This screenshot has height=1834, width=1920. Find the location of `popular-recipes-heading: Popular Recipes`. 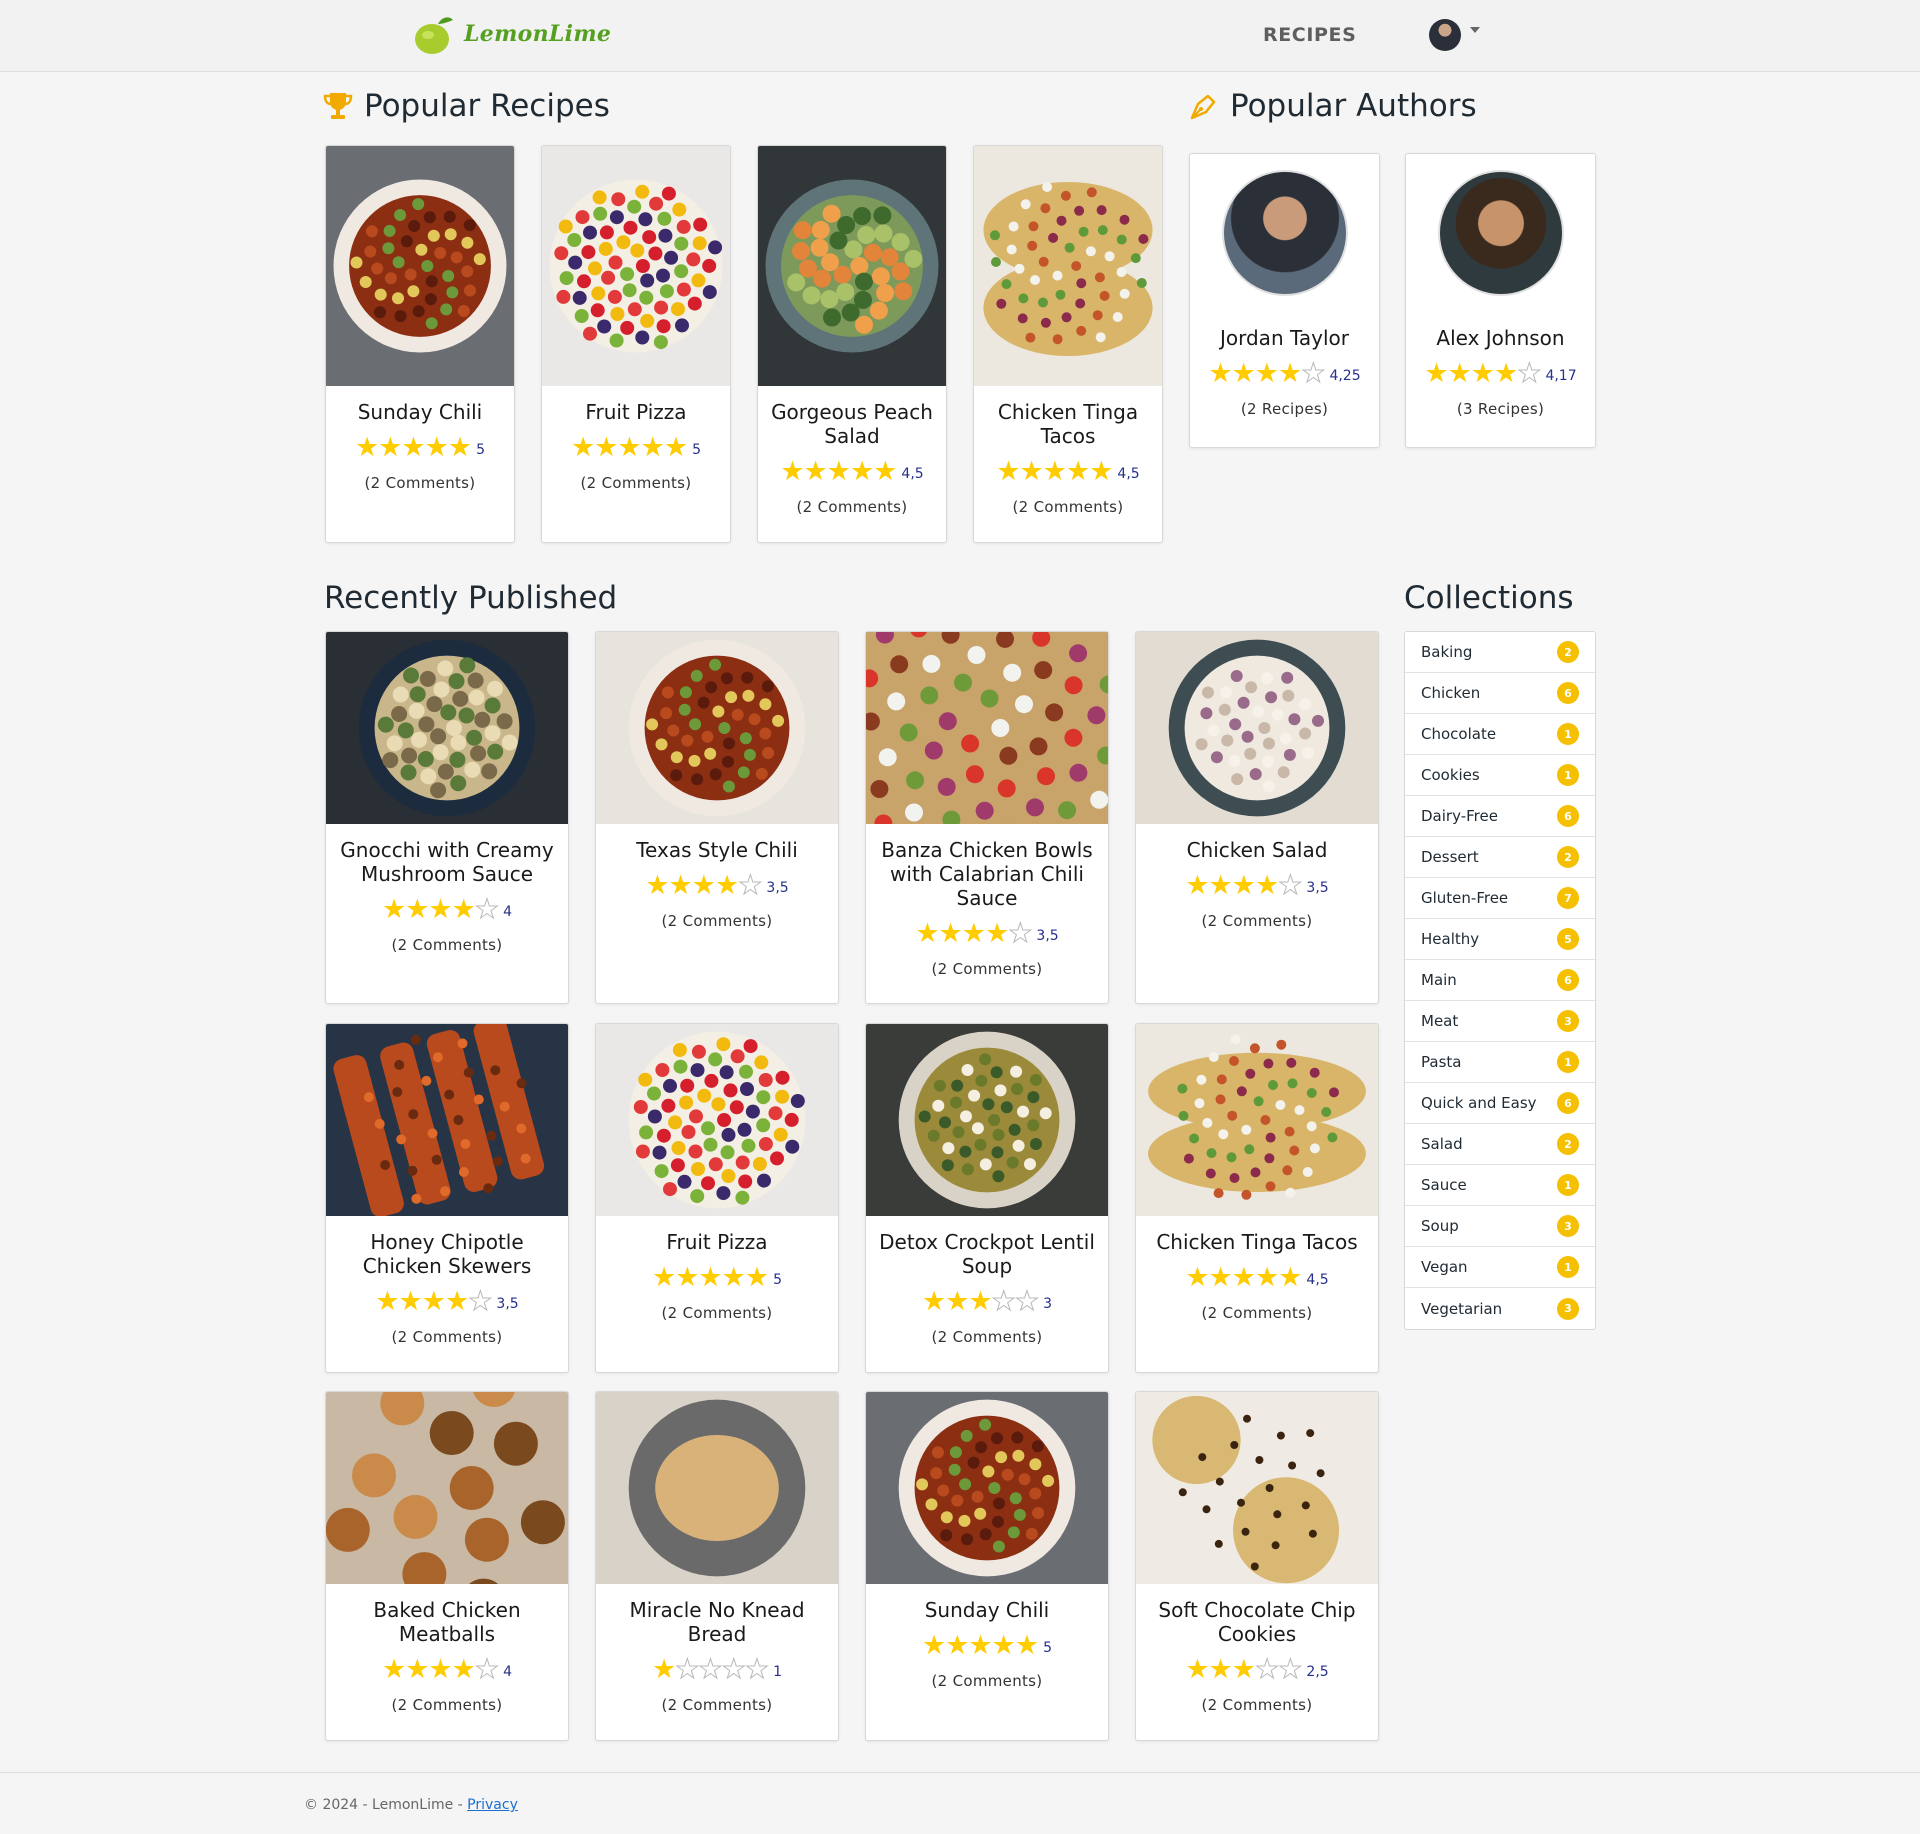

popular-recipes-heading: Popular Recipes is located at coordinates (466, 106).